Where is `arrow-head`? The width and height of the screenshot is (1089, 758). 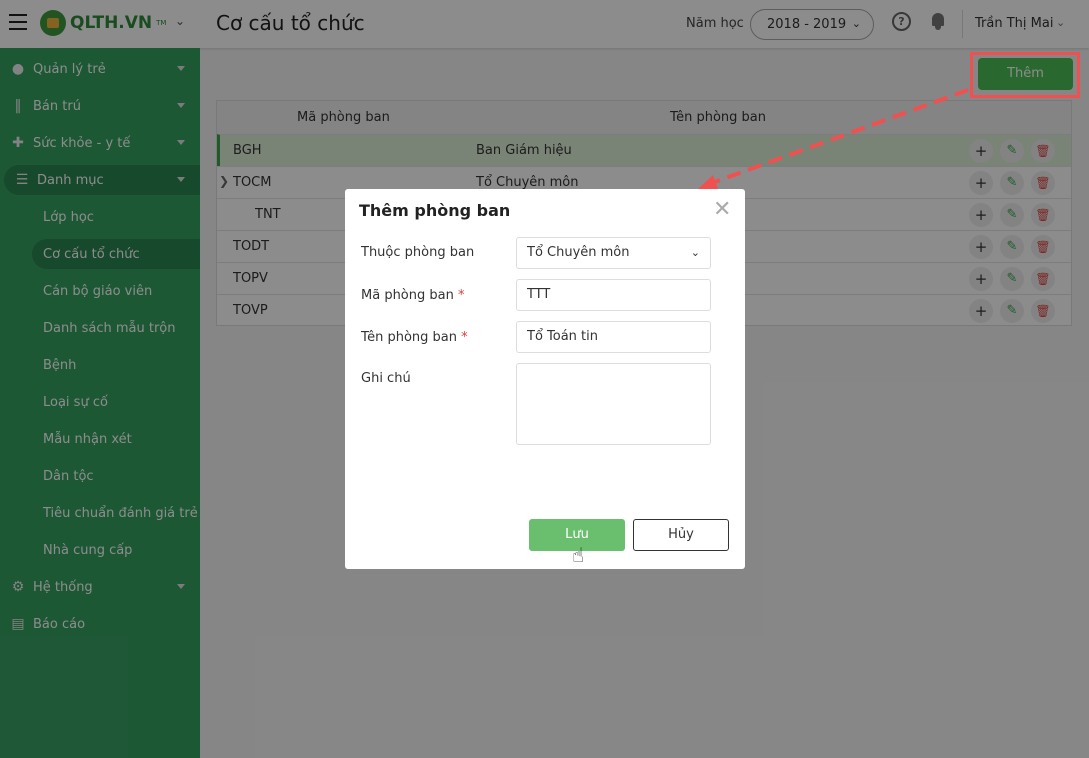 arrow-head is located at coordinates (708, 182).